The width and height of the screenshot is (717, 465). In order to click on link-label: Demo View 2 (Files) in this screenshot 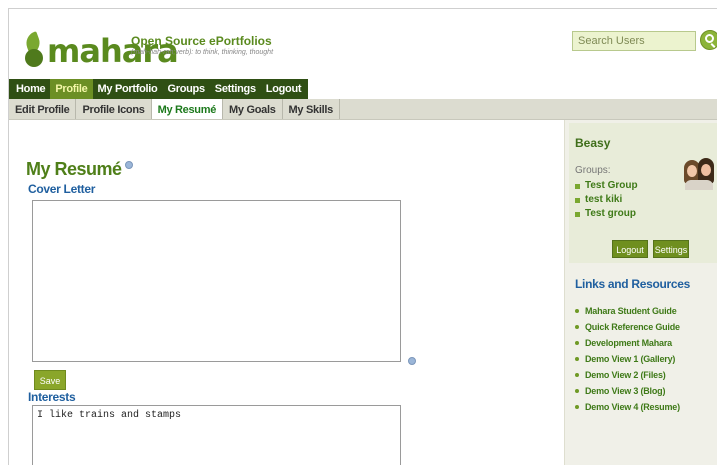, I will do `click(625, 375)`.